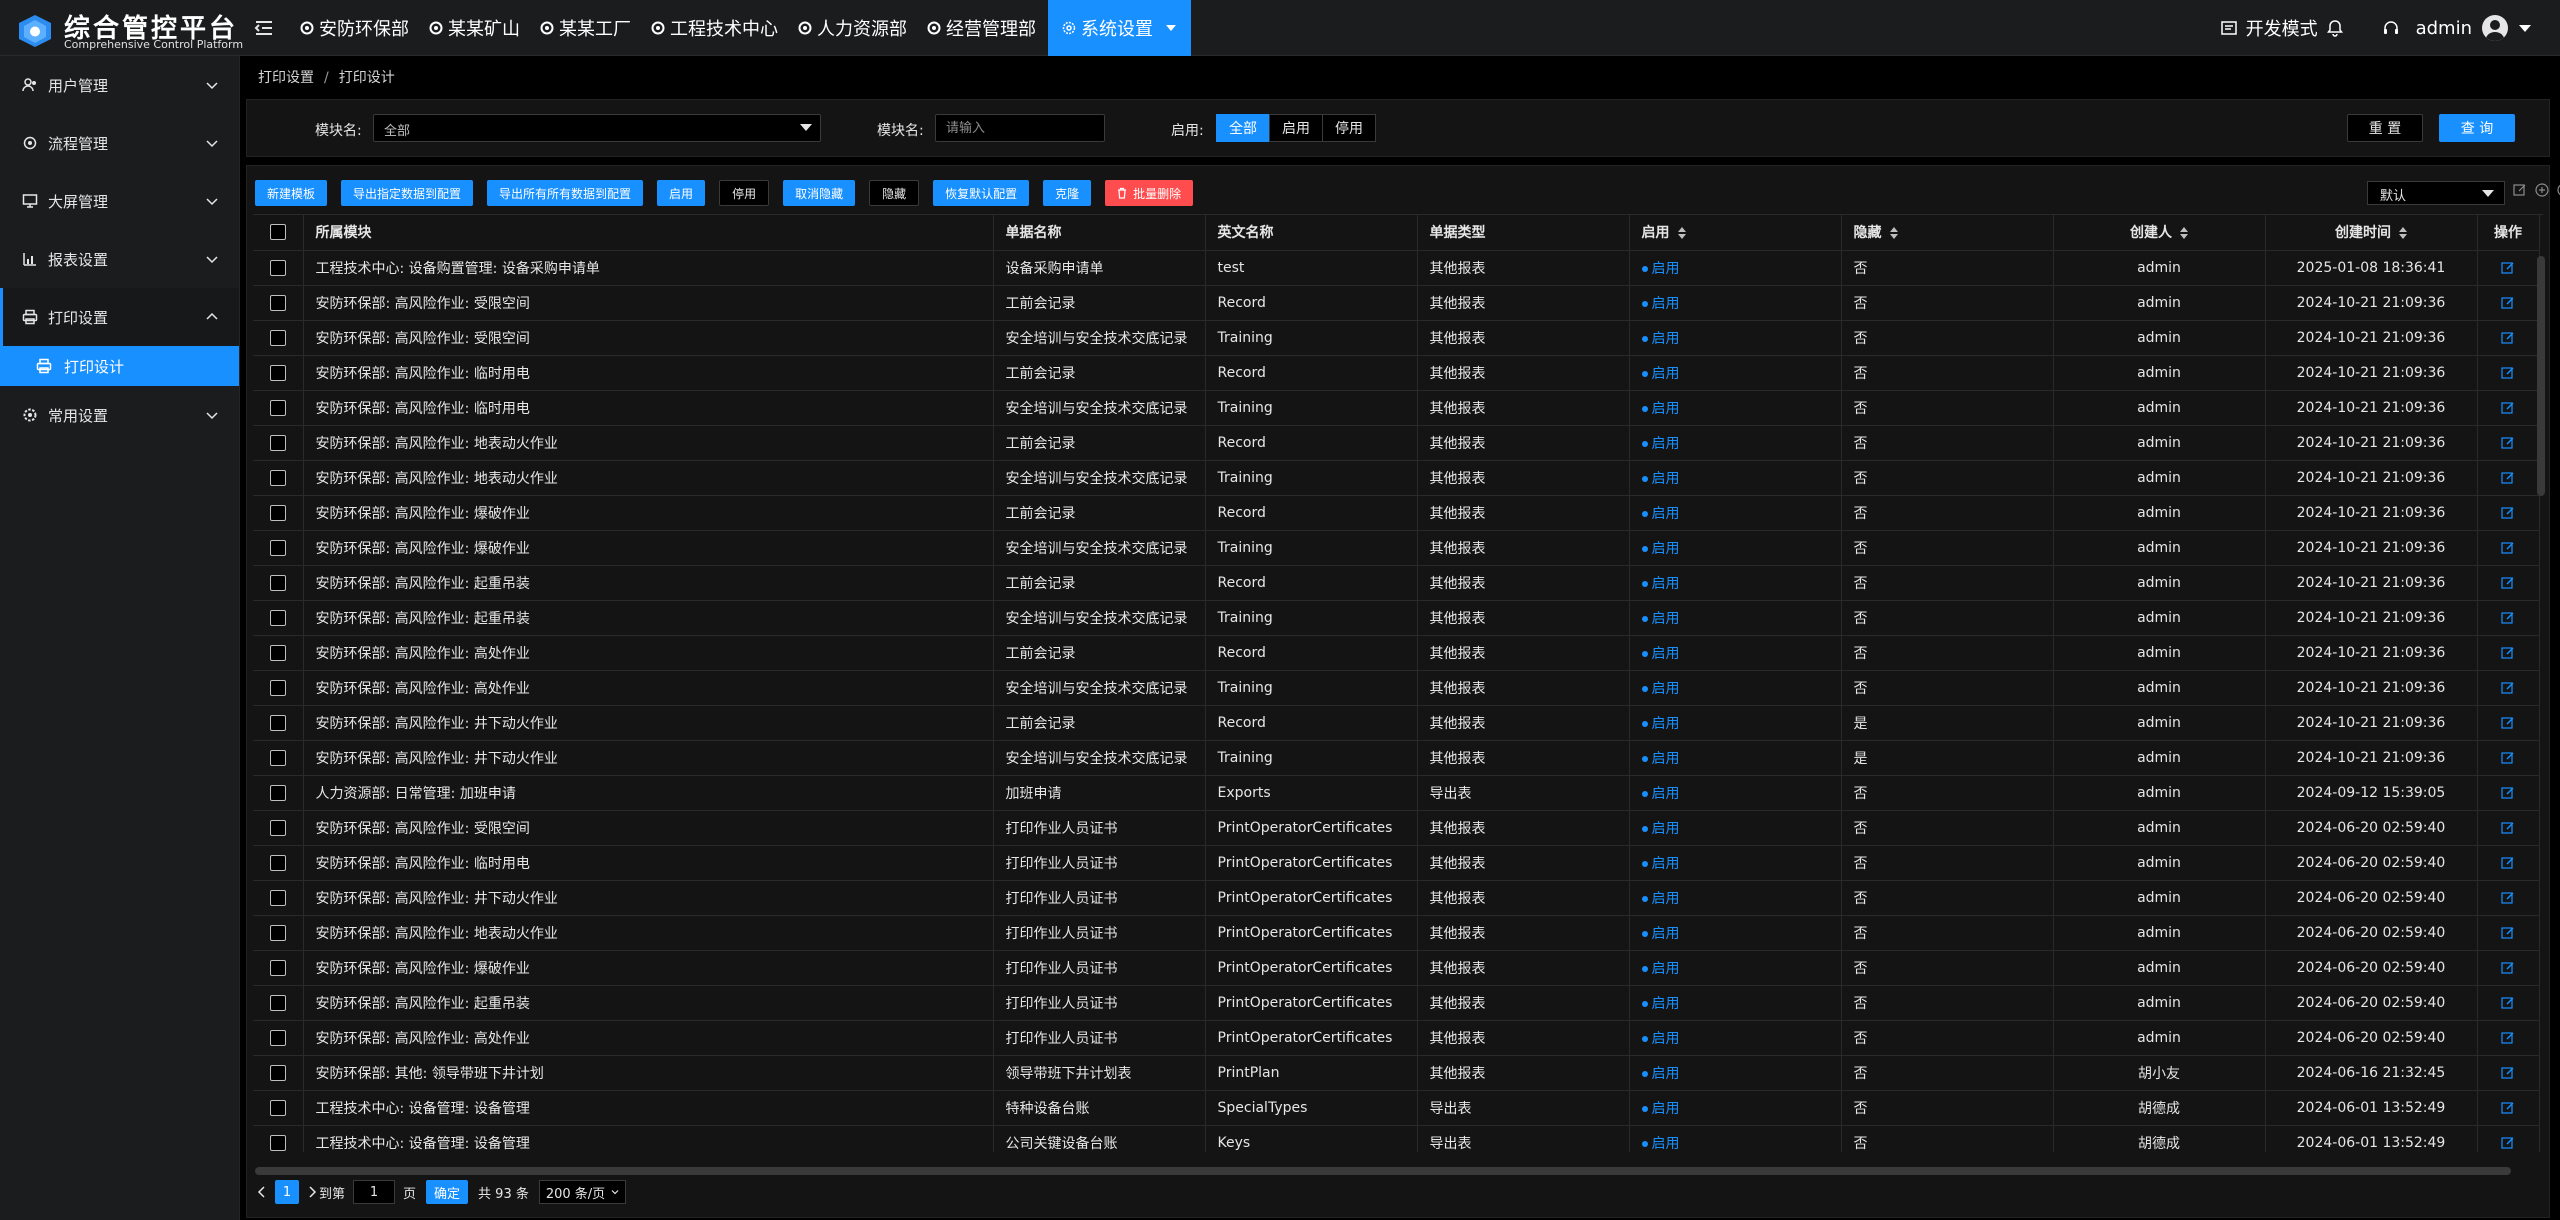 Image resolution: width=2560 pixels, height=1220 pixels. What do you see at coordinates (1243, 128) in the screenshot?
I see `enable-option-all: 全部` at bounding box center [1243, 128].